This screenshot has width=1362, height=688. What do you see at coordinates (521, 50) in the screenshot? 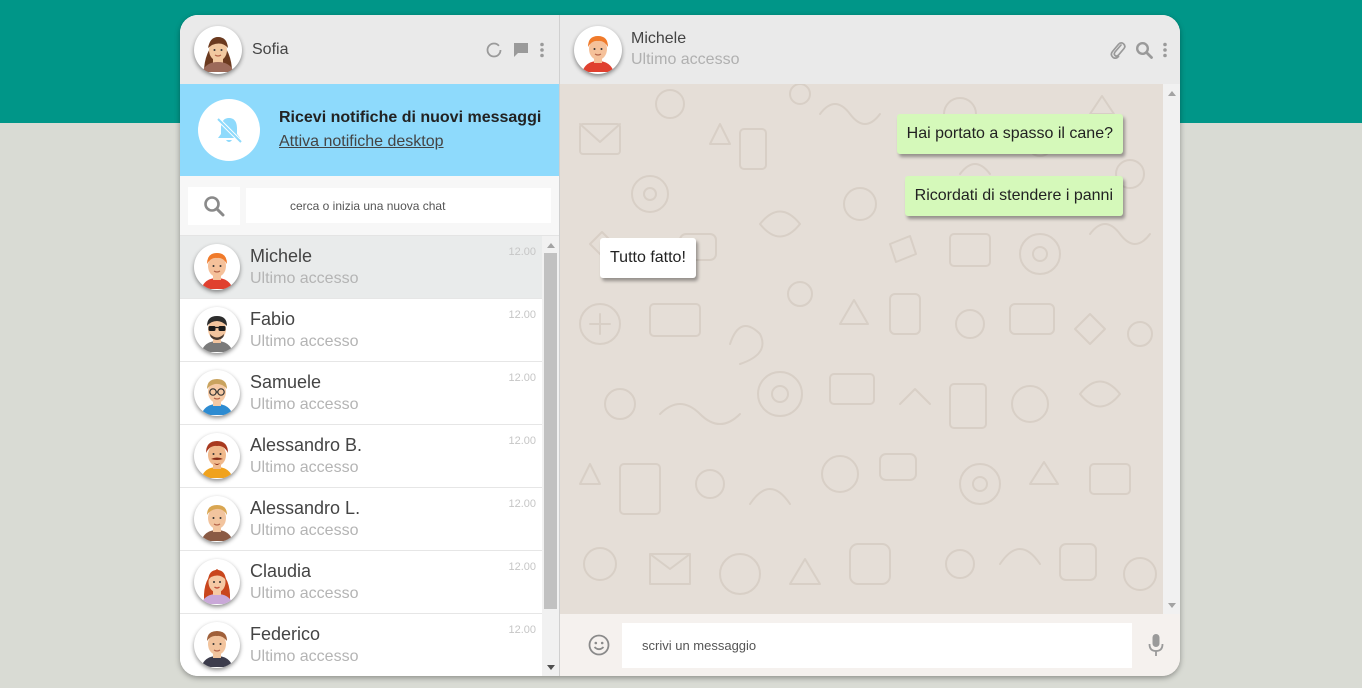
I see `chat-bubble-icon` at bounding box center [521, 50].